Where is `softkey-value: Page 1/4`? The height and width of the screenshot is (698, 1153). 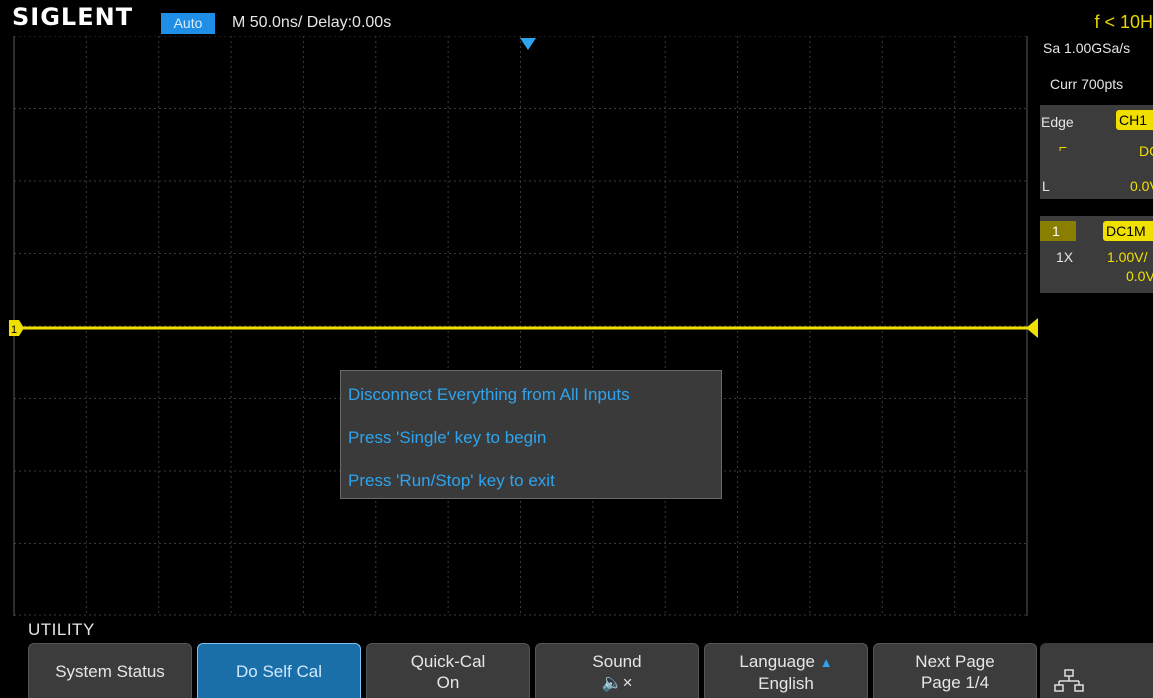 softkey-value: Page 1/4 is located at coordinates (955, 682).